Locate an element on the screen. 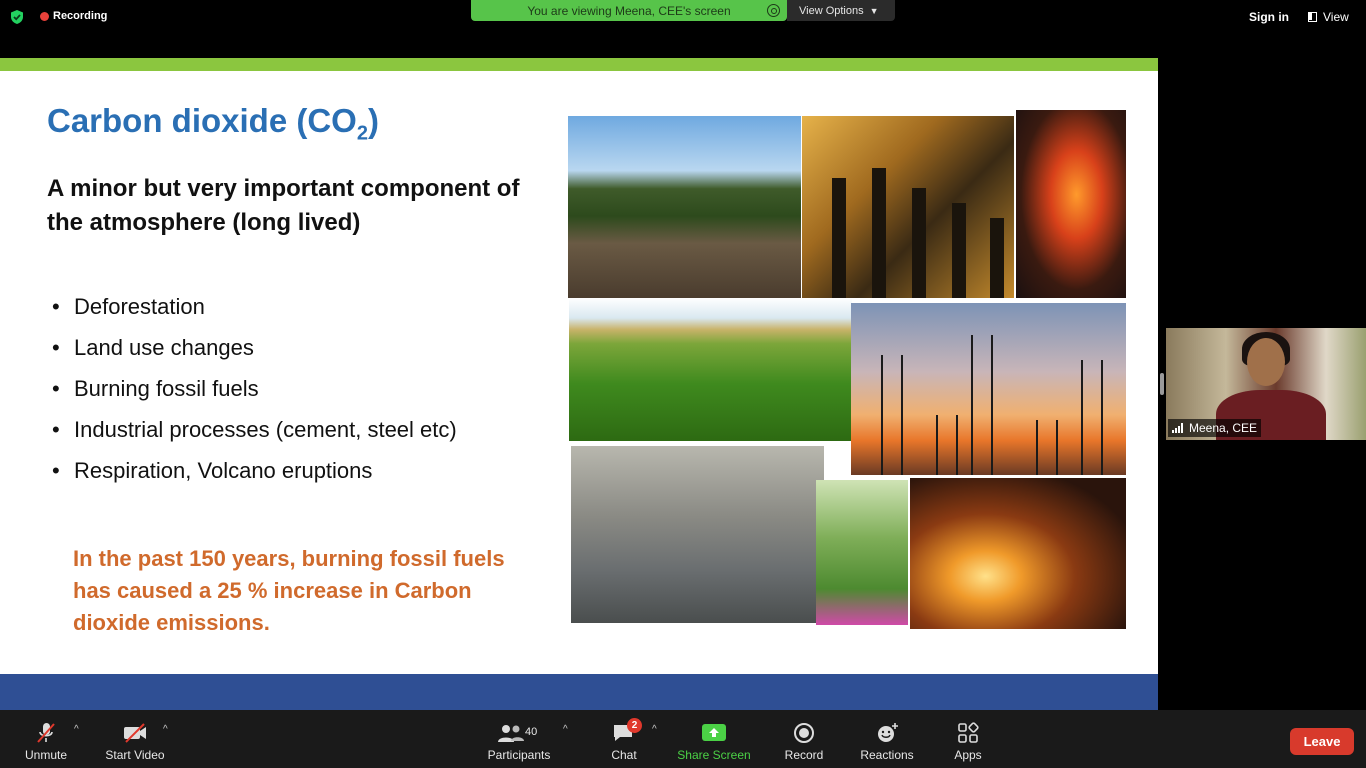  view-layout-icon is located at coordinates (1312, 17).